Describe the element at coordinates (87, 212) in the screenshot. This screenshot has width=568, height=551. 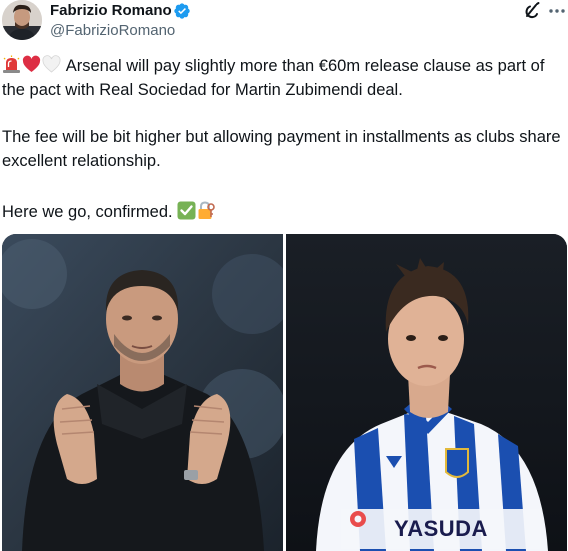
I see `tweet-paragraph-3-text: Here we go, confirmed.` at that location.